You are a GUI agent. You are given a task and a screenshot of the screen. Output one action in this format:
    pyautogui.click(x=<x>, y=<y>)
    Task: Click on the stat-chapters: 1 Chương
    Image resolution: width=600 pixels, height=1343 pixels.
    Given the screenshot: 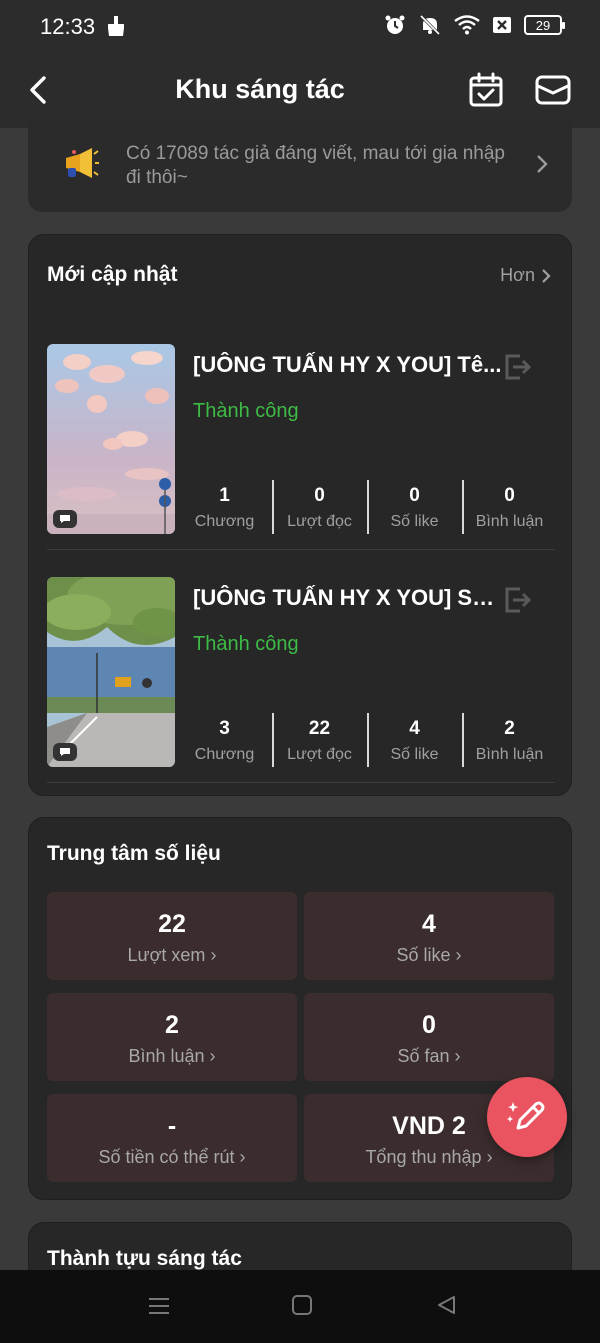 What is the action you would take?
    pyautogui.click(x=224, y=507)
    